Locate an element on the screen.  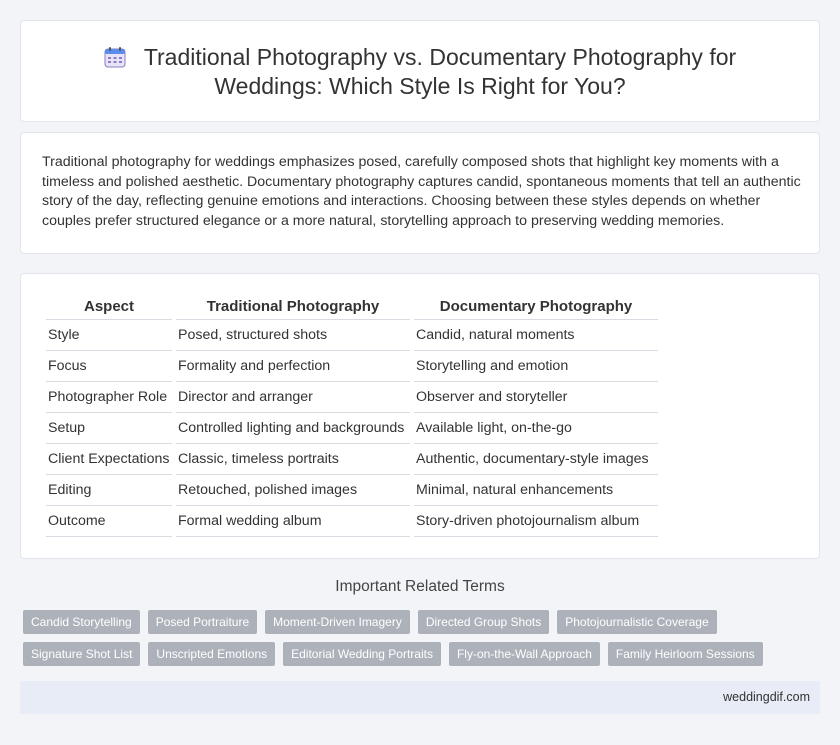
cell-traditional: Director and arranger is located at coordinates (293, 397).